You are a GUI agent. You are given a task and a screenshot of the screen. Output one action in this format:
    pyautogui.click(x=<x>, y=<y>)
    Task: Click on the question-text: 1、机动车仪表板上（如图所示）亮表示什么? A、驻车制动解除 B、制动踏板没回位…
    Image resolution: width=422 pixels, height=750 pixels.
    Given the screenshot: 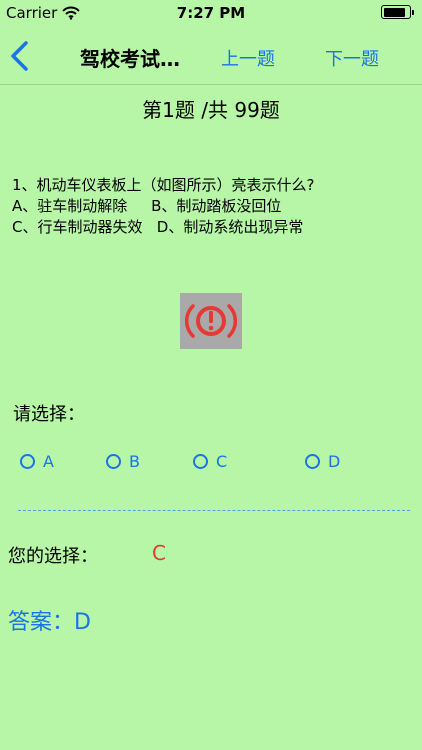 What is the action you would take?
    pyautogui.click(x=163, y=206)
    